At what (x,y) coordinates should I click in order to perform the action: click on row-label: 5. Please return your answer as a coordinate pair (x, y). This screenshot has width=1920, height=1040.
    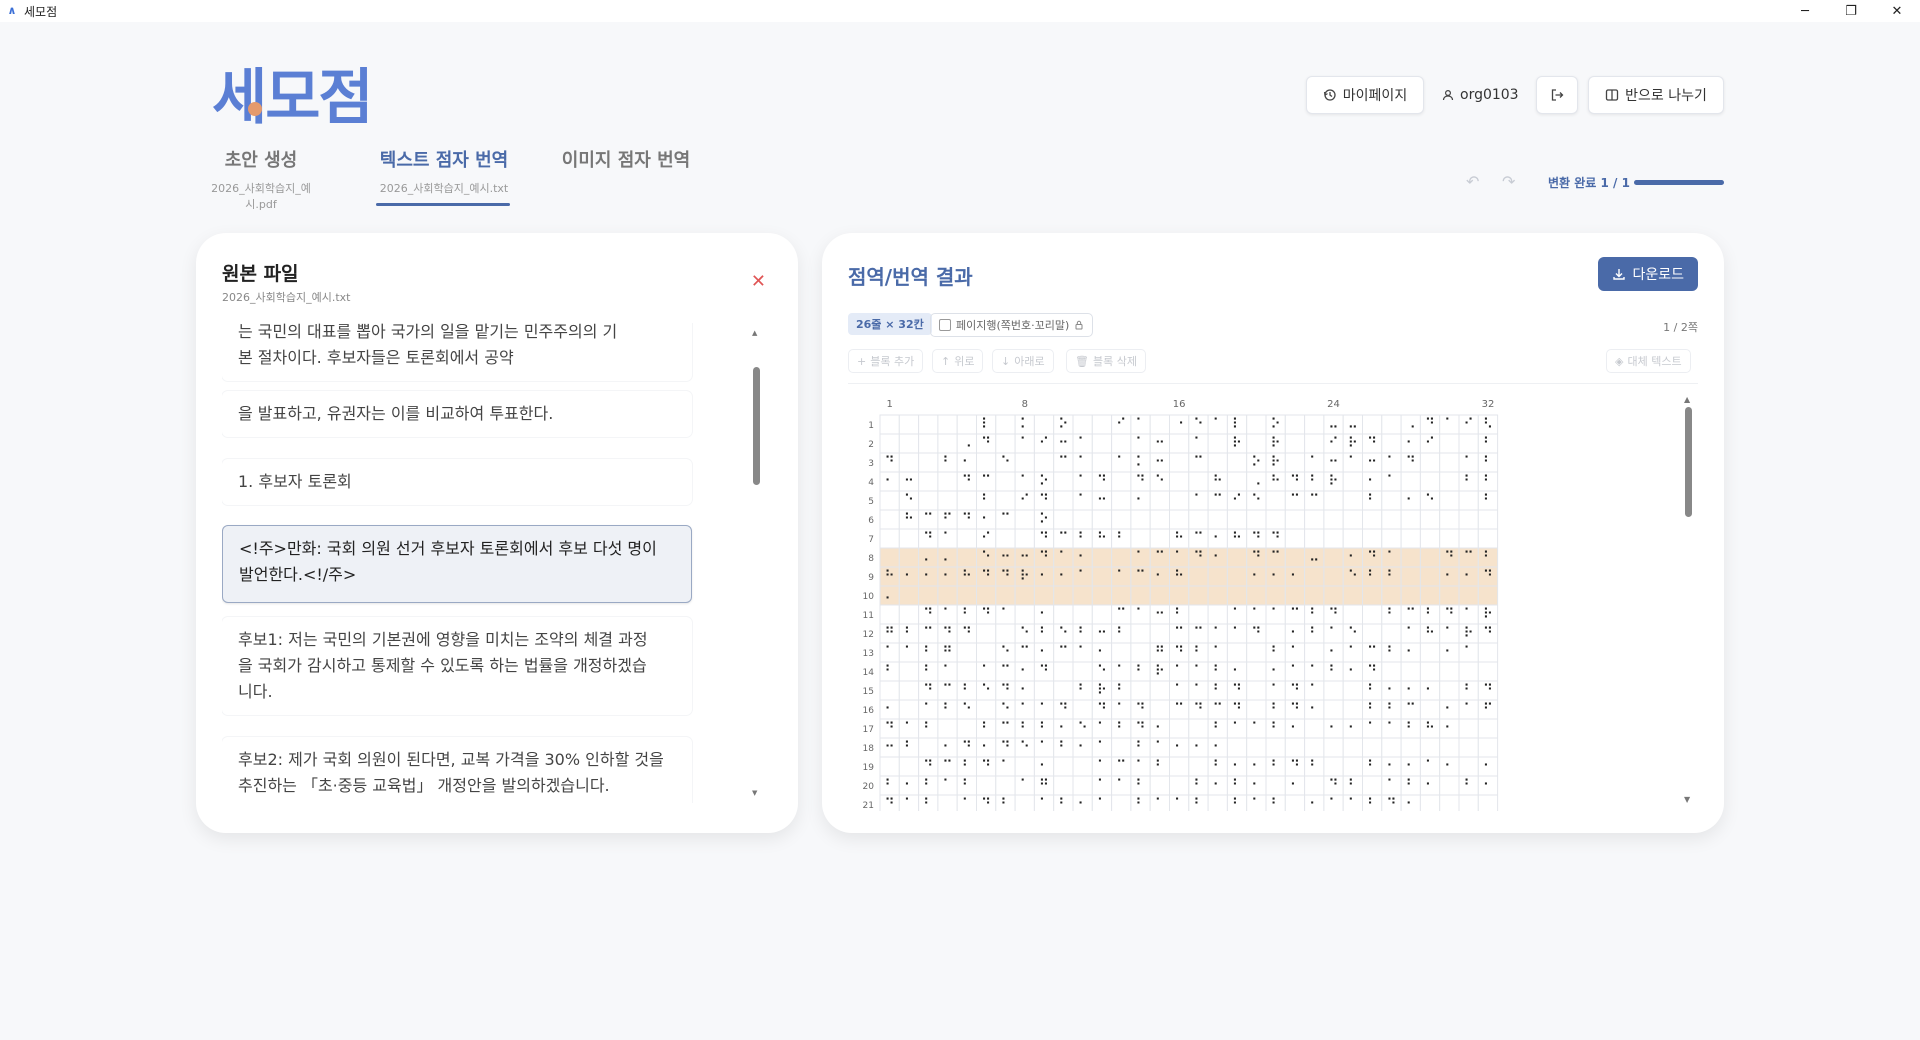
    Looking at the image, I should click on (871, 502).